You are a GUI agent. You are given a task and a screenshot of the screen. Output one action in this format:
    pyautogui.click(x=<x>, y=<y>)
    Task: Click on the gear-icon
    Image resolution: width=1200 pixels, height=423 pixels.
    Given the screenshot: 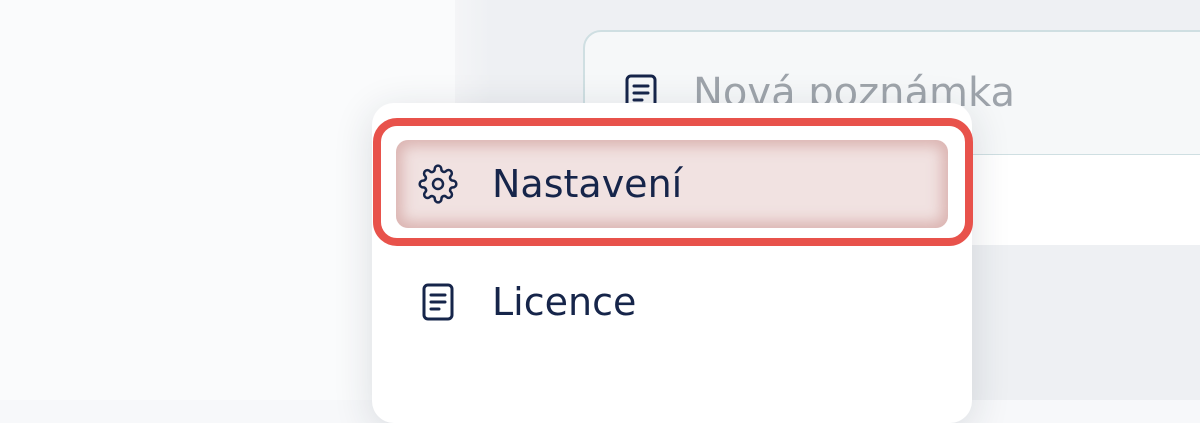 What is the action you would take?
    pyautogui.click(x=438, y=184)
    